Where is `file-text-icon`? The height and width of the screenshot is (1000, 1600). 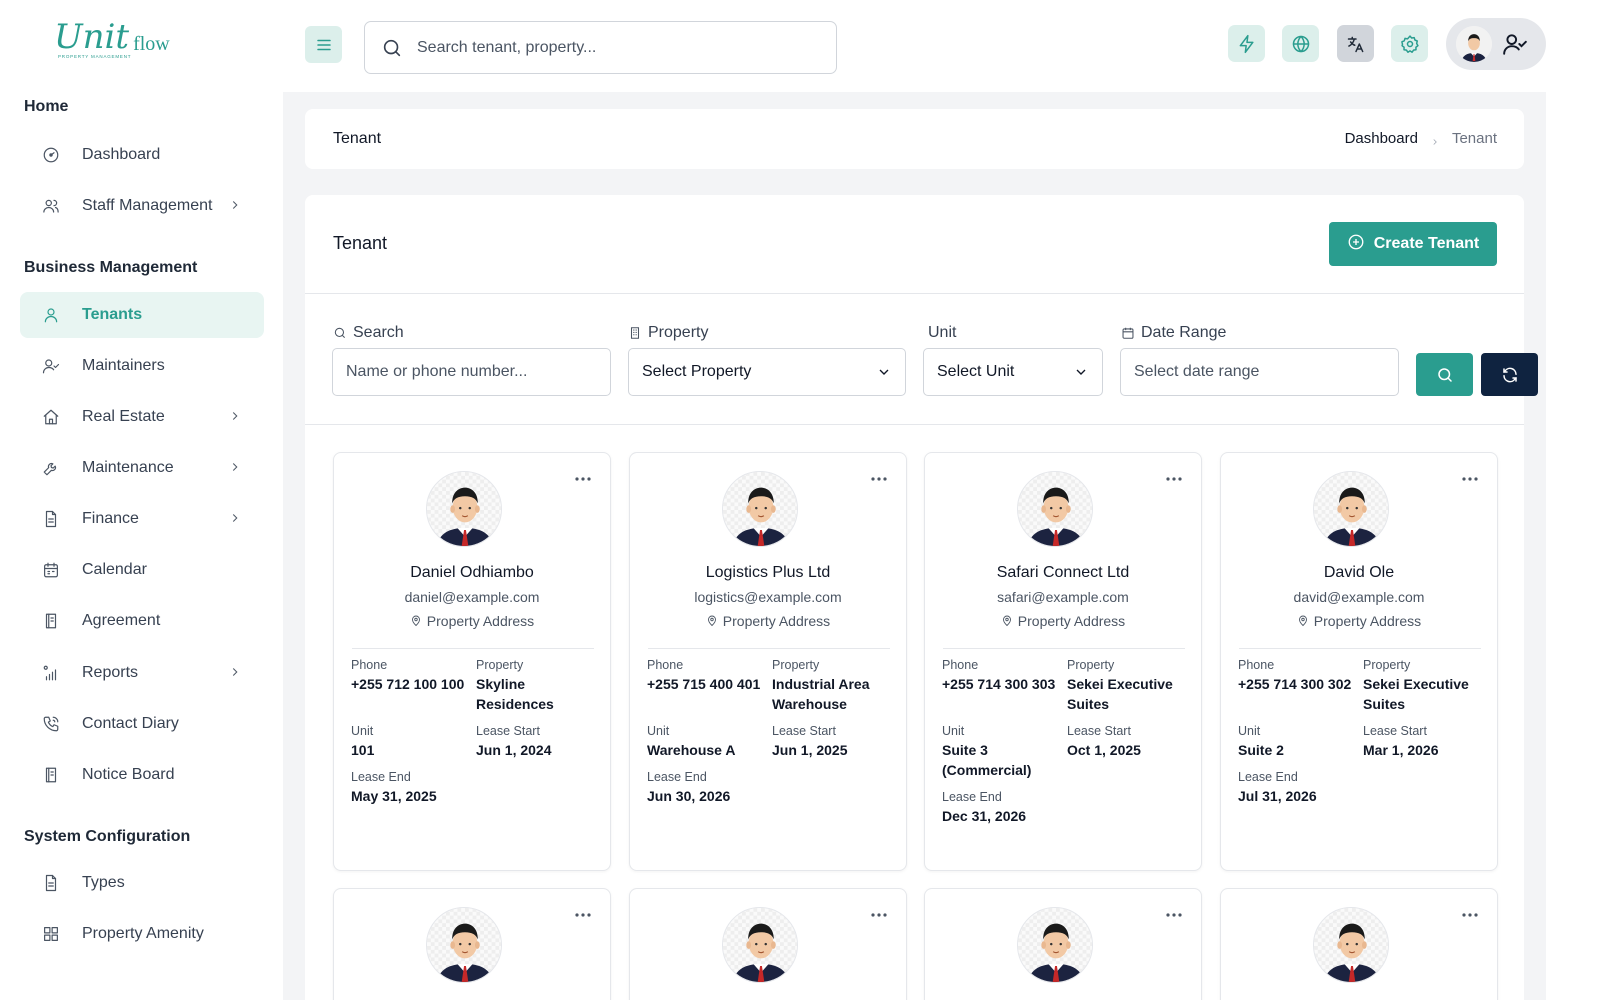
file-text-icon is located at coordinates (51, 519).